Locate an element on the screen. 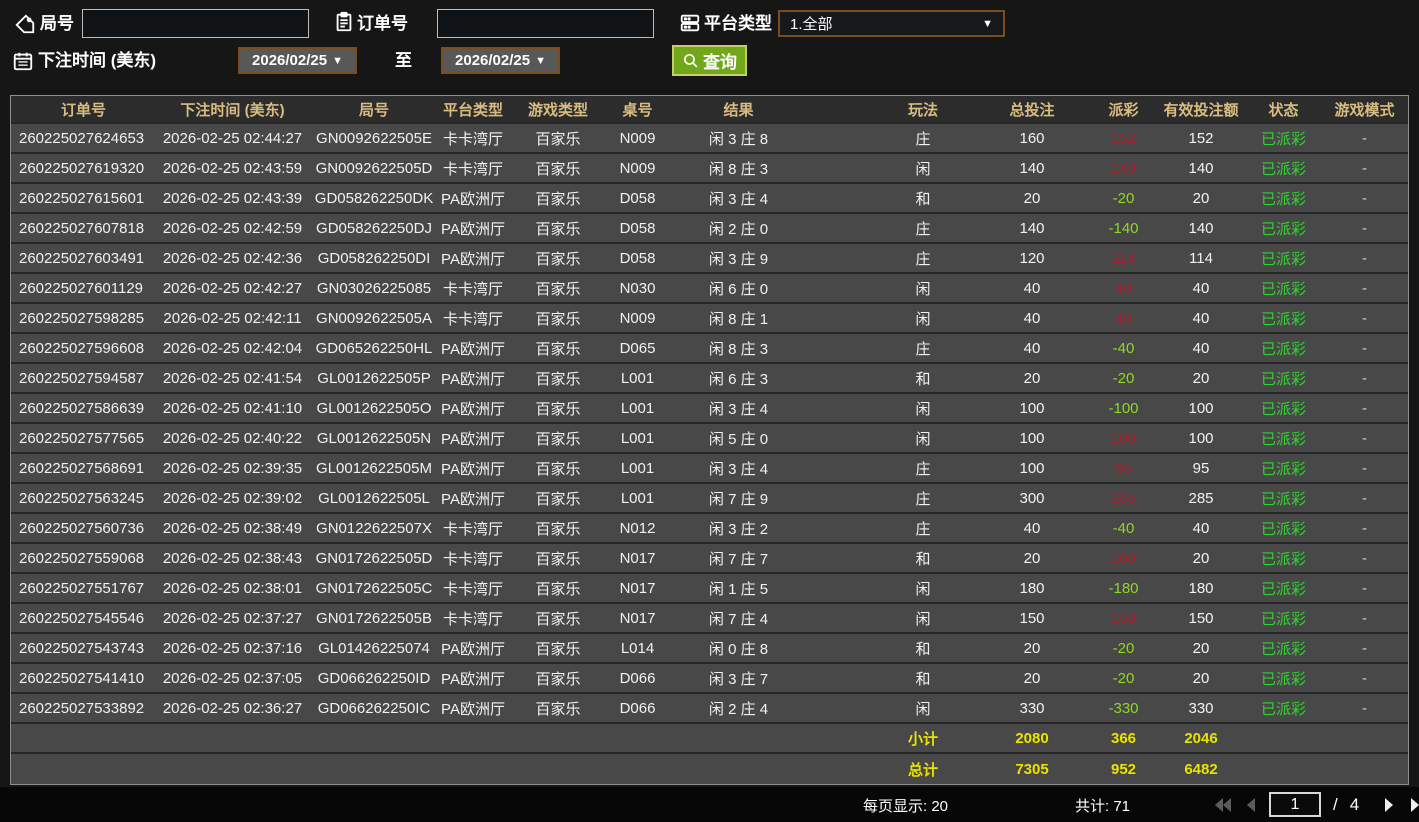 This screenshot has width=1419, height=822. order-input is located at coordinates (545, 23).